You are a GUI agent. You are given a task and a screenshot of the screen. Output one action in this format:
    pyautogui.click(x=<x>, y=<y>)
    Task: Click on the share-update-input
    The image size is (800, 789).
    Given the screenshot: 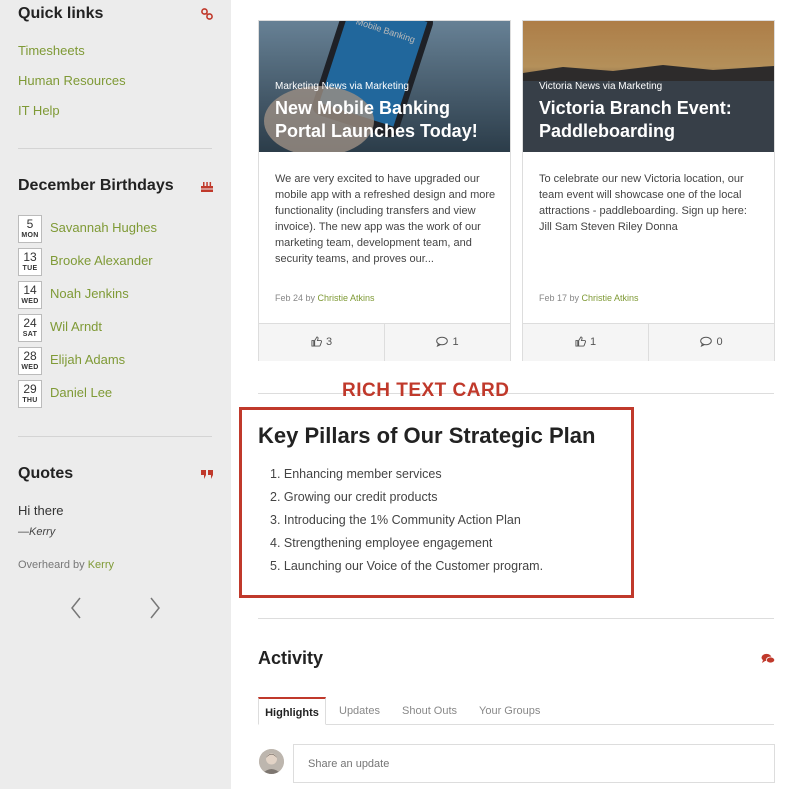 What is the action you would take?
    pyautogui.click(x=534, y=763)
    